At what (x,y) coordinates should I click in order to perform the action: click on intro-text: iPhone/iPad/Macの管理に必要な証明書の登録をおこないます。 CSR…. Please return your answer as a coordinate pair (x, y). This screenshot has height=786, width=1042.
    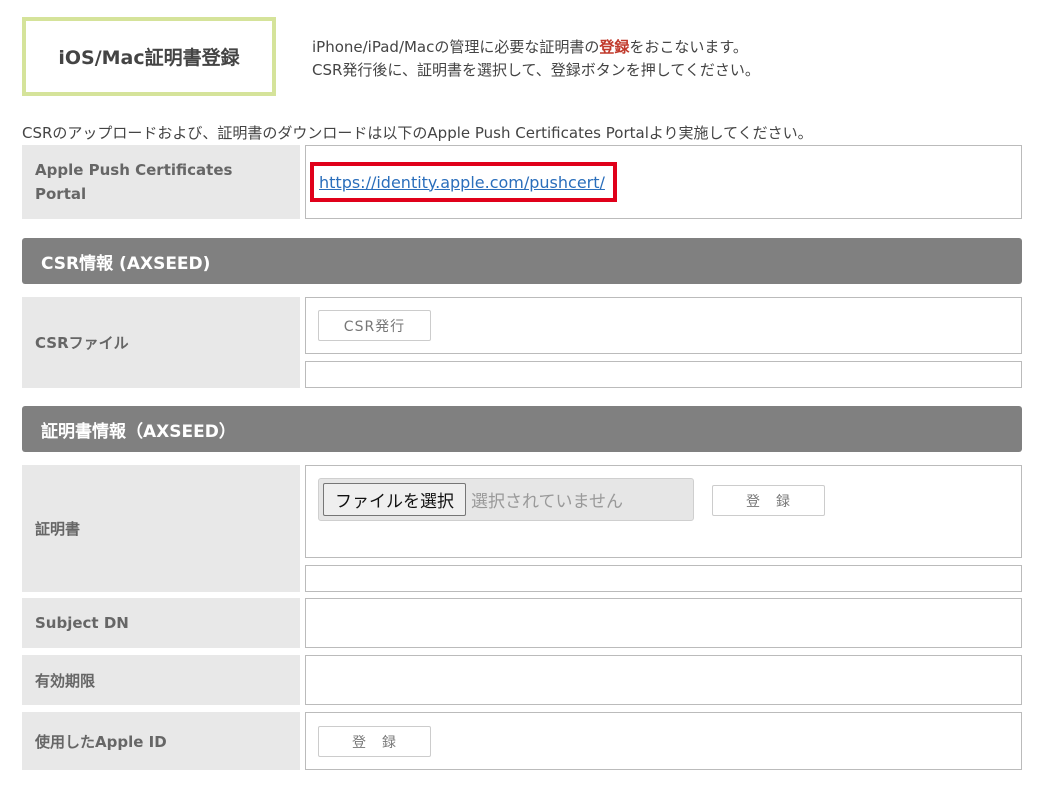
    Looking at the image, I should click on (536, 59).